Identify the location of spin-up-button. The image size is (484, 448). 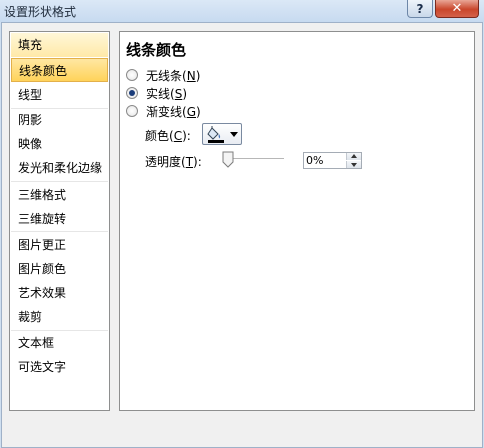
(353, 156).